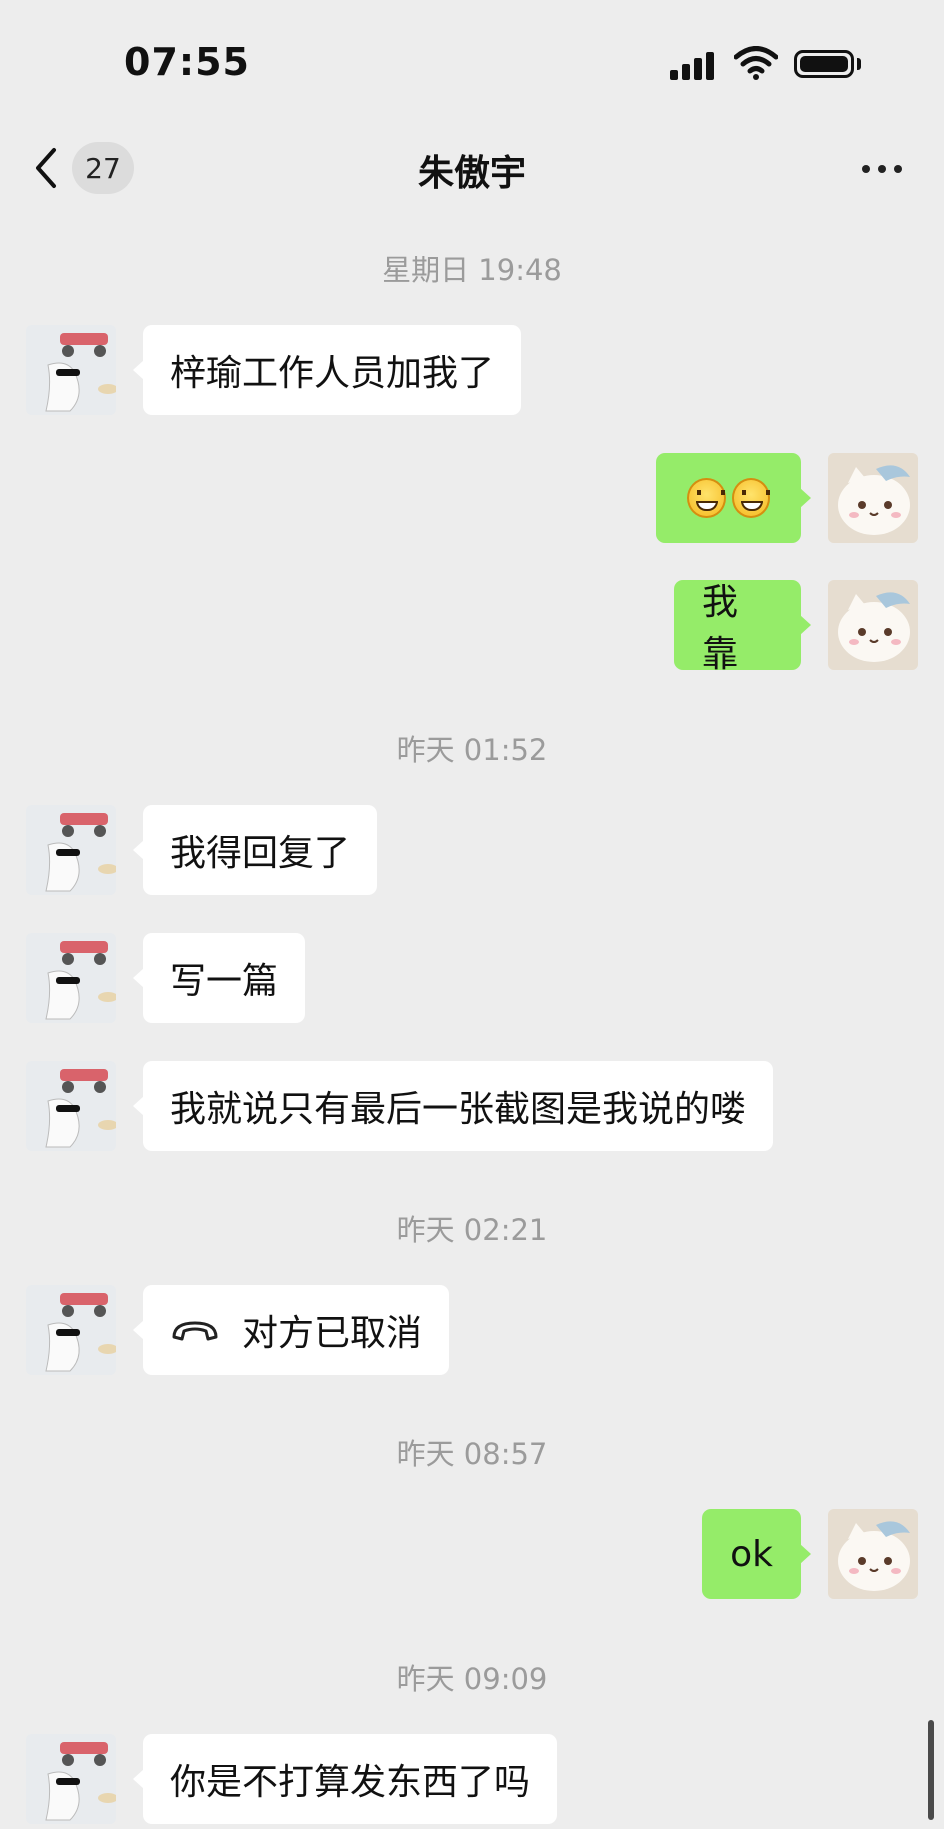 The width and height of the screenshot is (944, 1829). Describe the element at coordinates (751, 1554) in the screenshot. I see `message-text: ok` at that location.